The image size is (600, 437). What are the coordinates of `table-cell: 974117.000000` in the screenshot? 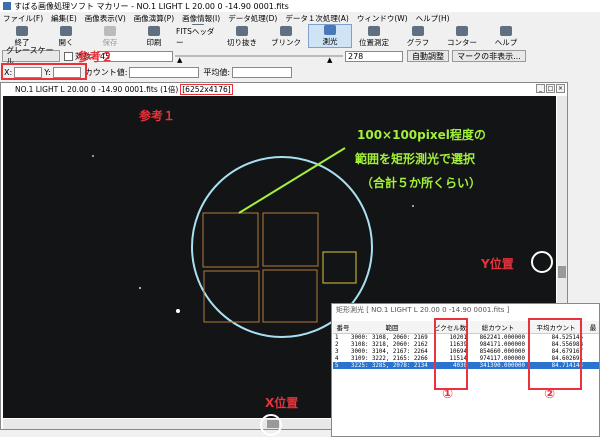 It's located at (502, 358).